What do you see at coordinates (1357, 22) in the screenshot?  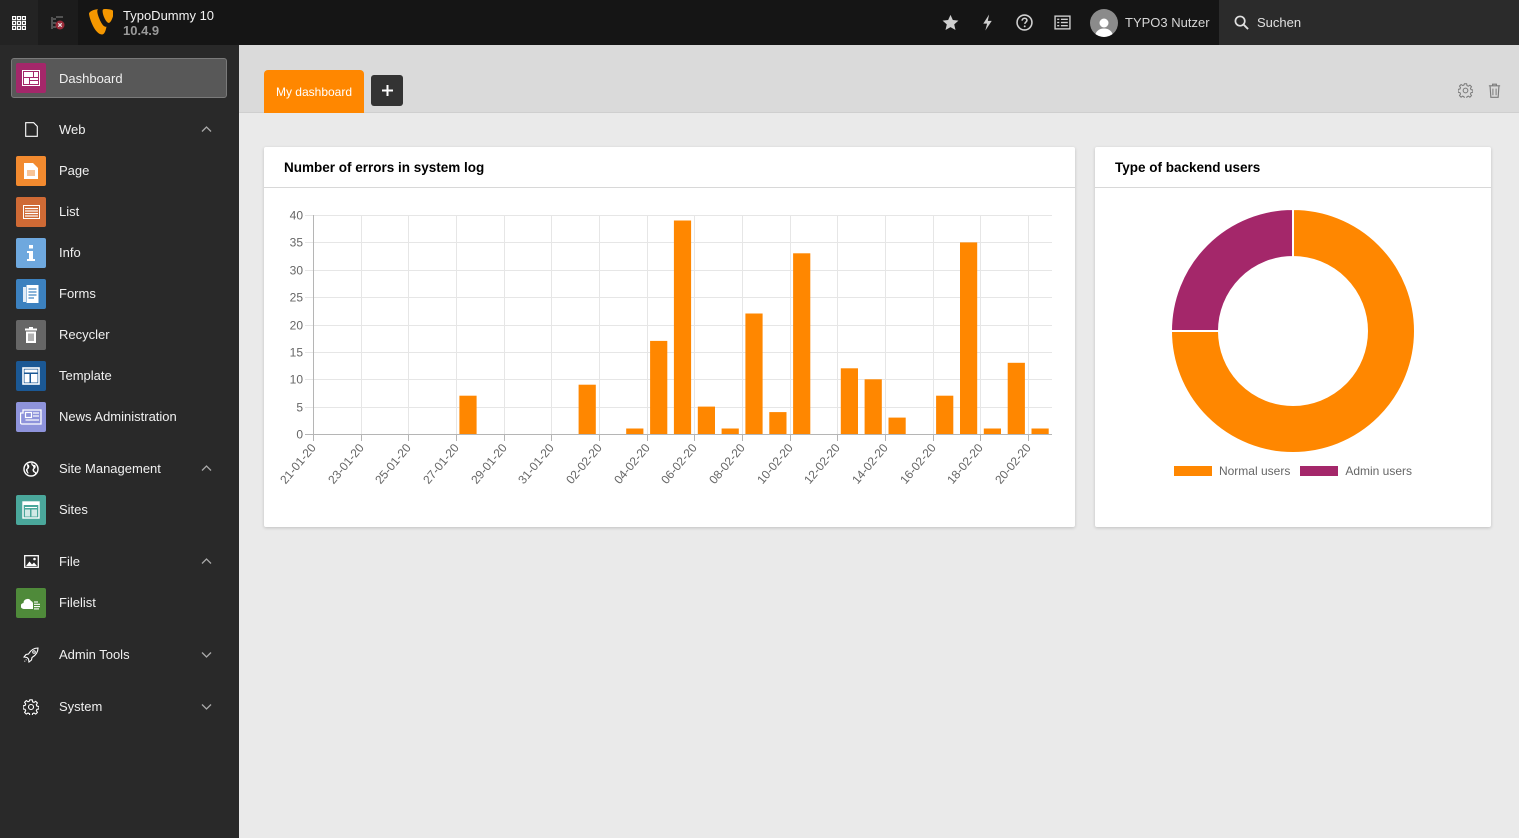 I see `search-input` at bounding box center [1357, 22].